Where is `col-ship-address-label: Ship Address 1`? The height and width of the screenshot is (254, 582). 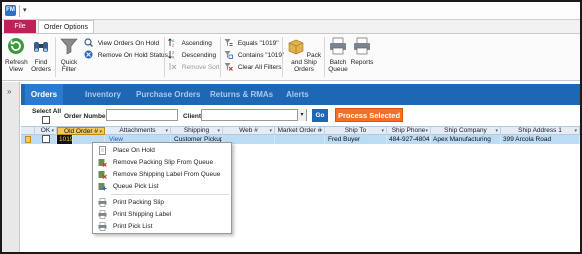 col-ship-address-label: Ship Address 1 is located at coordinates (540, 130).